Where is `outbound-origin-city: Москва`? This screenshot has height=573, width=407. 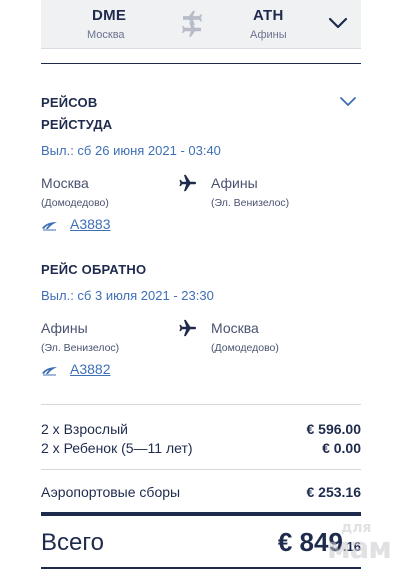 outbound-origin-city: Москва is located at coordinates (65, 183).